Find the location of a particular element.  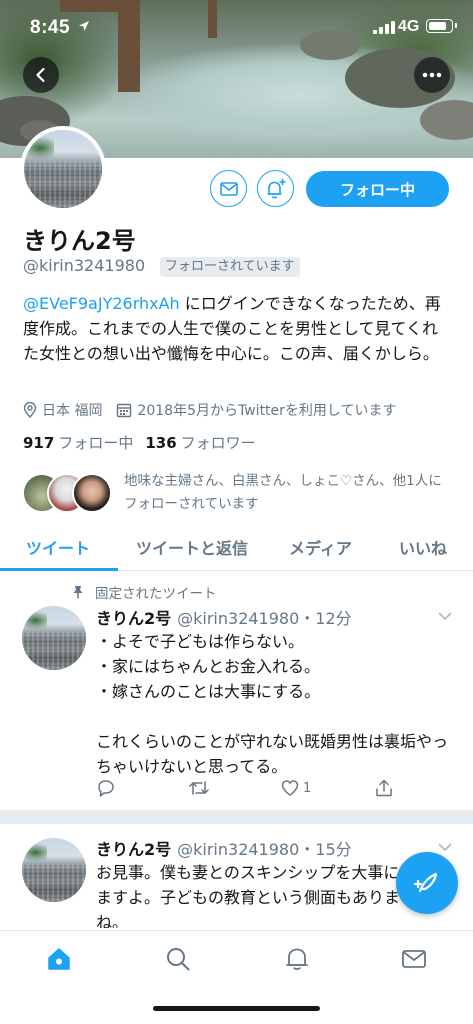

more-button is located at coordinates (432, 75).